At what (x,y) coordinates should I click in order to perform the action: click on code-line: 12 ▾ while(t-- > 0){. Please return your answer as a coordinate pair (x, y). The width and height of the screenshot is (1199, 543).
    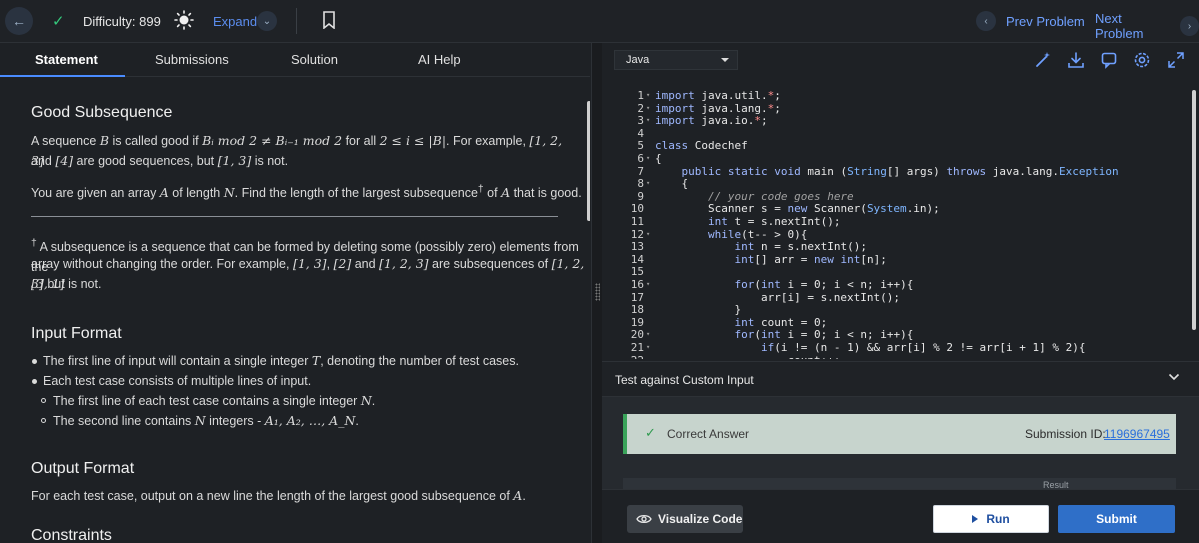
    Looking at the image, I should click on (904, 234).